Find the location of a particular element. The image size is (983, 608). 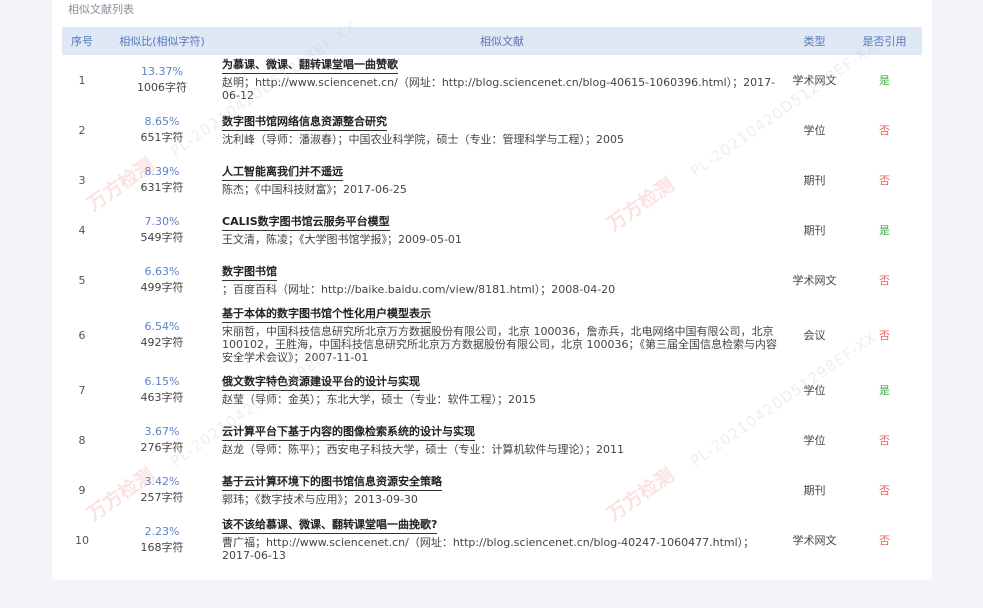

similarity-percent: 6.63% is located at coordinates (162, 271).